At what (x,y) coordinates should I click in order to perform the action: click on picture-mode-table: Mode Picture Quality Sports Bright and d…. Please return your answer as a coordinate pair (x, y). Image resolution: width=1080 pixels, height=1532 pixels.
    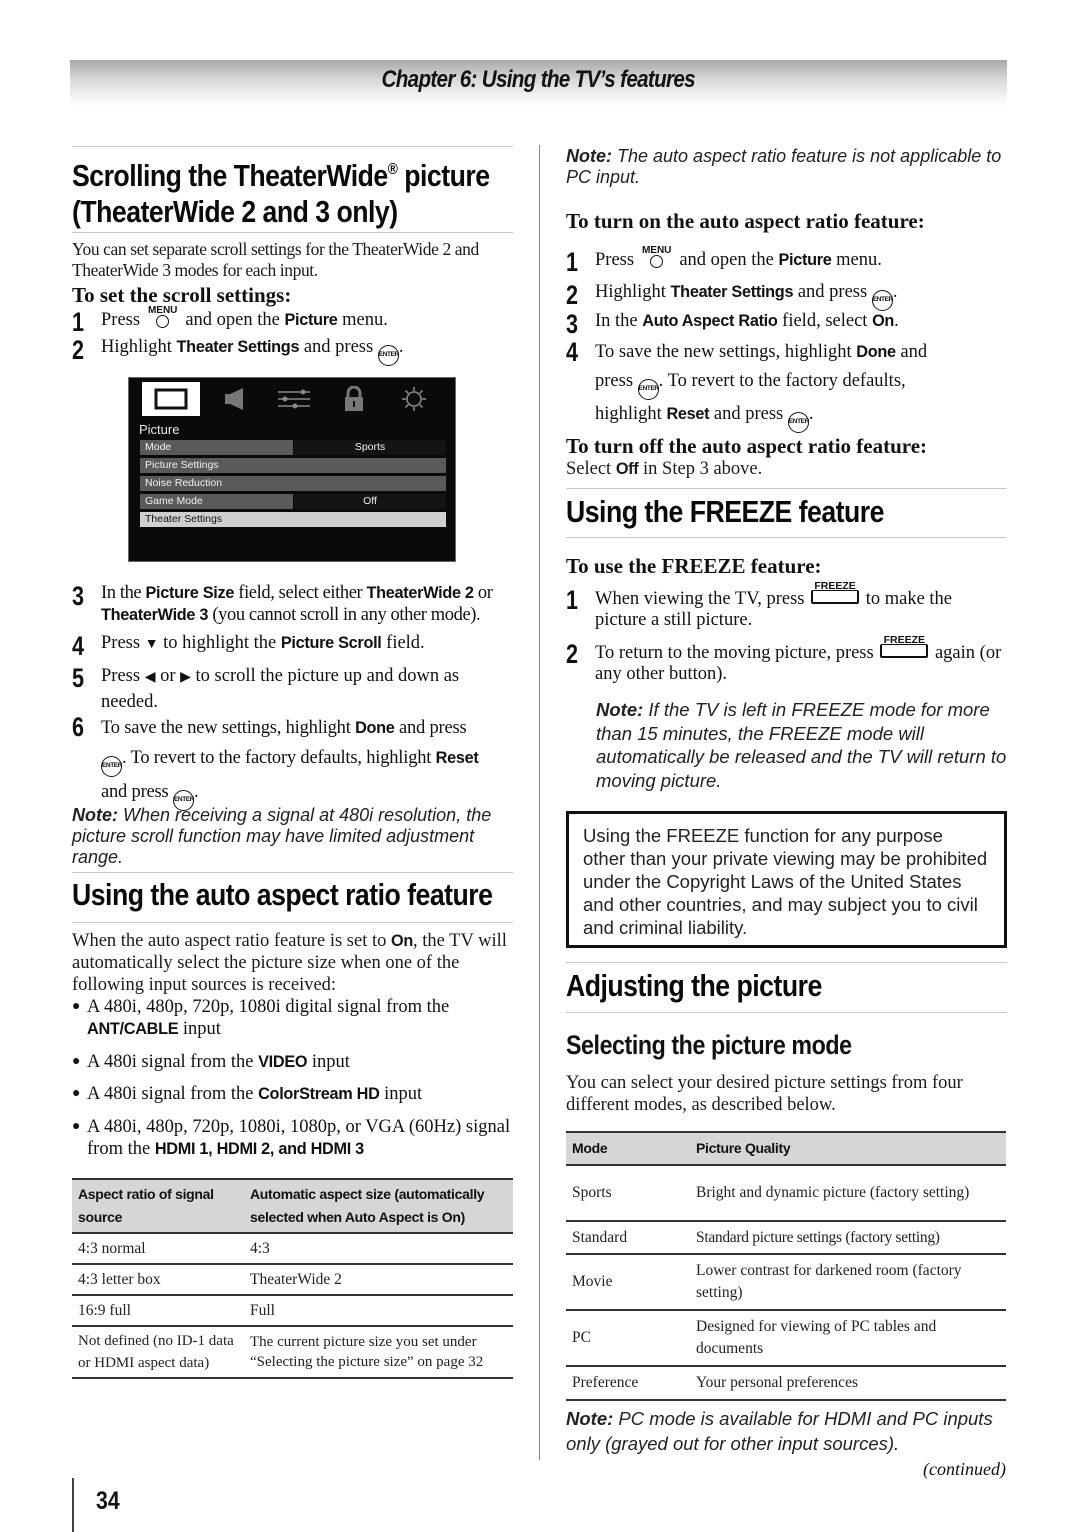
    Looking at the image, I should click on (786, 1266).